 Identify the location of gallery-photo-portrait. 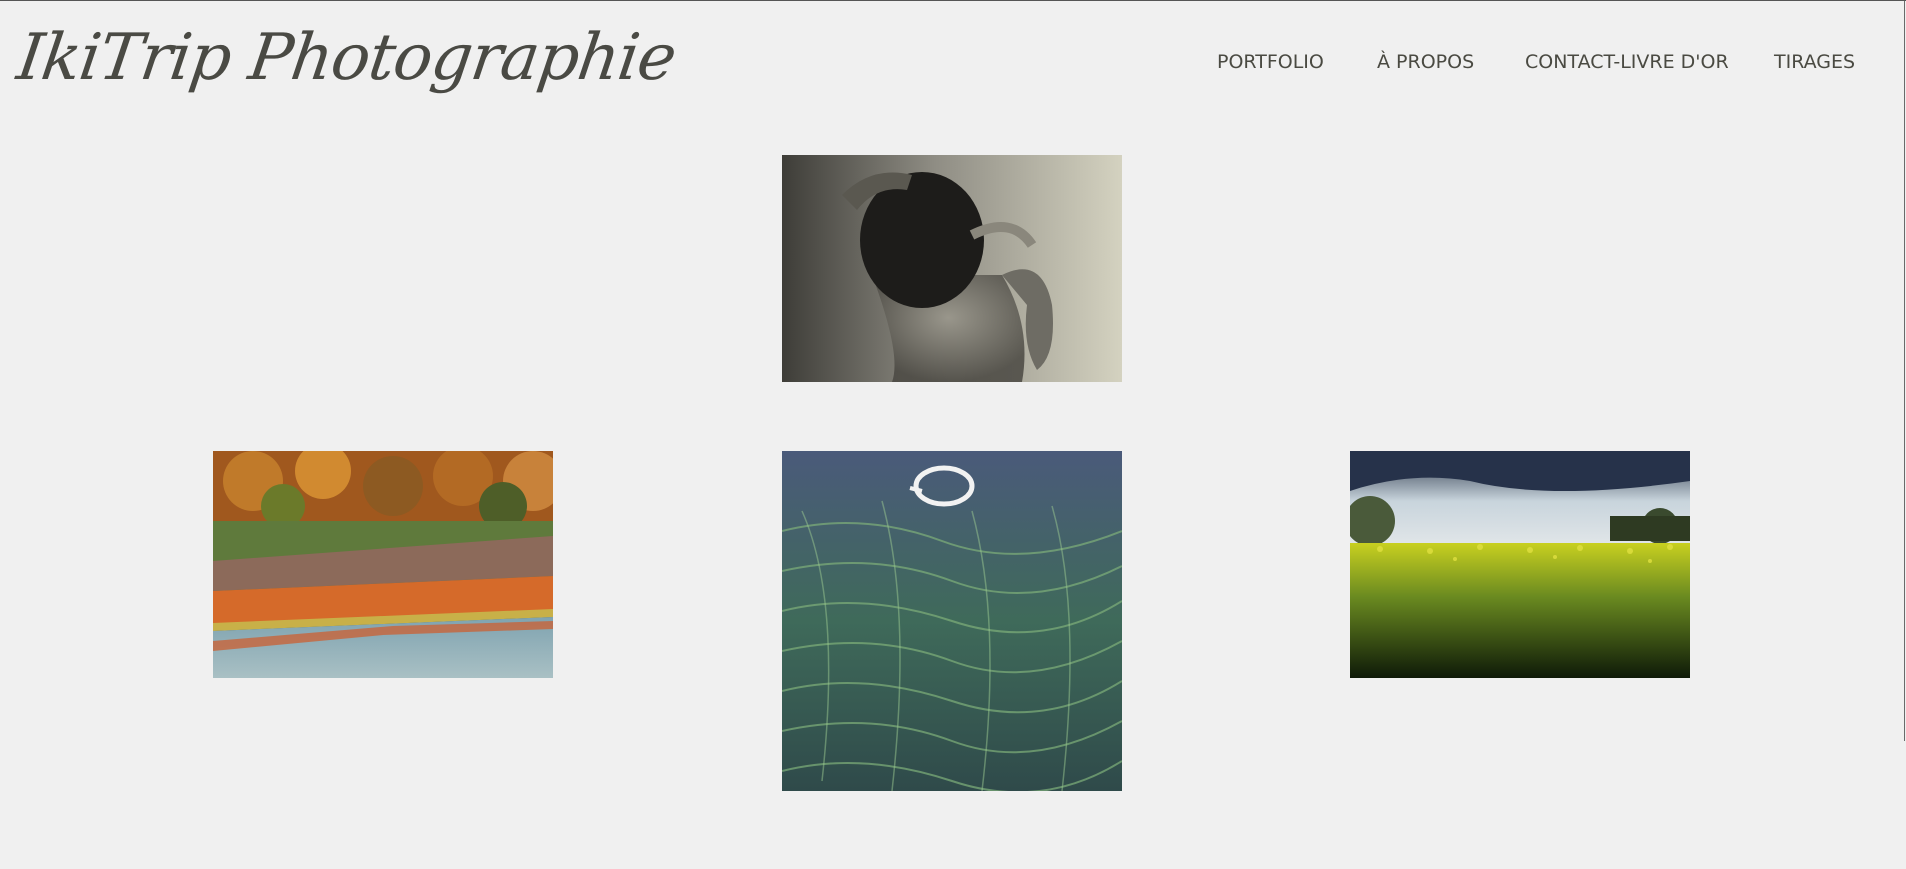
(952, 268).